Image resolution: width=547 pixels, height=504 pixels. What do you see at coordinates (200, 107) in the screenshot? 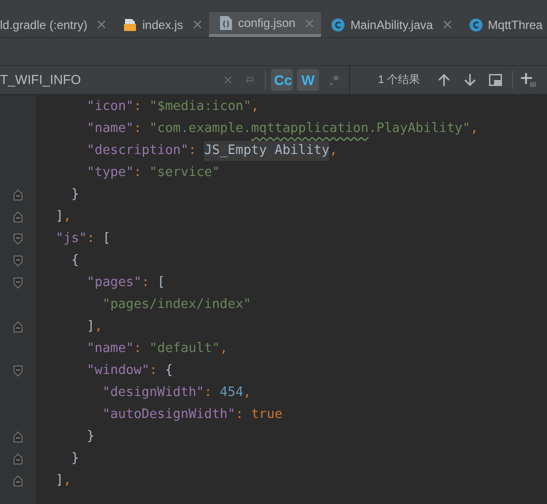
I see `code-token: "$media:icon"` at bounding box center [200, 107].